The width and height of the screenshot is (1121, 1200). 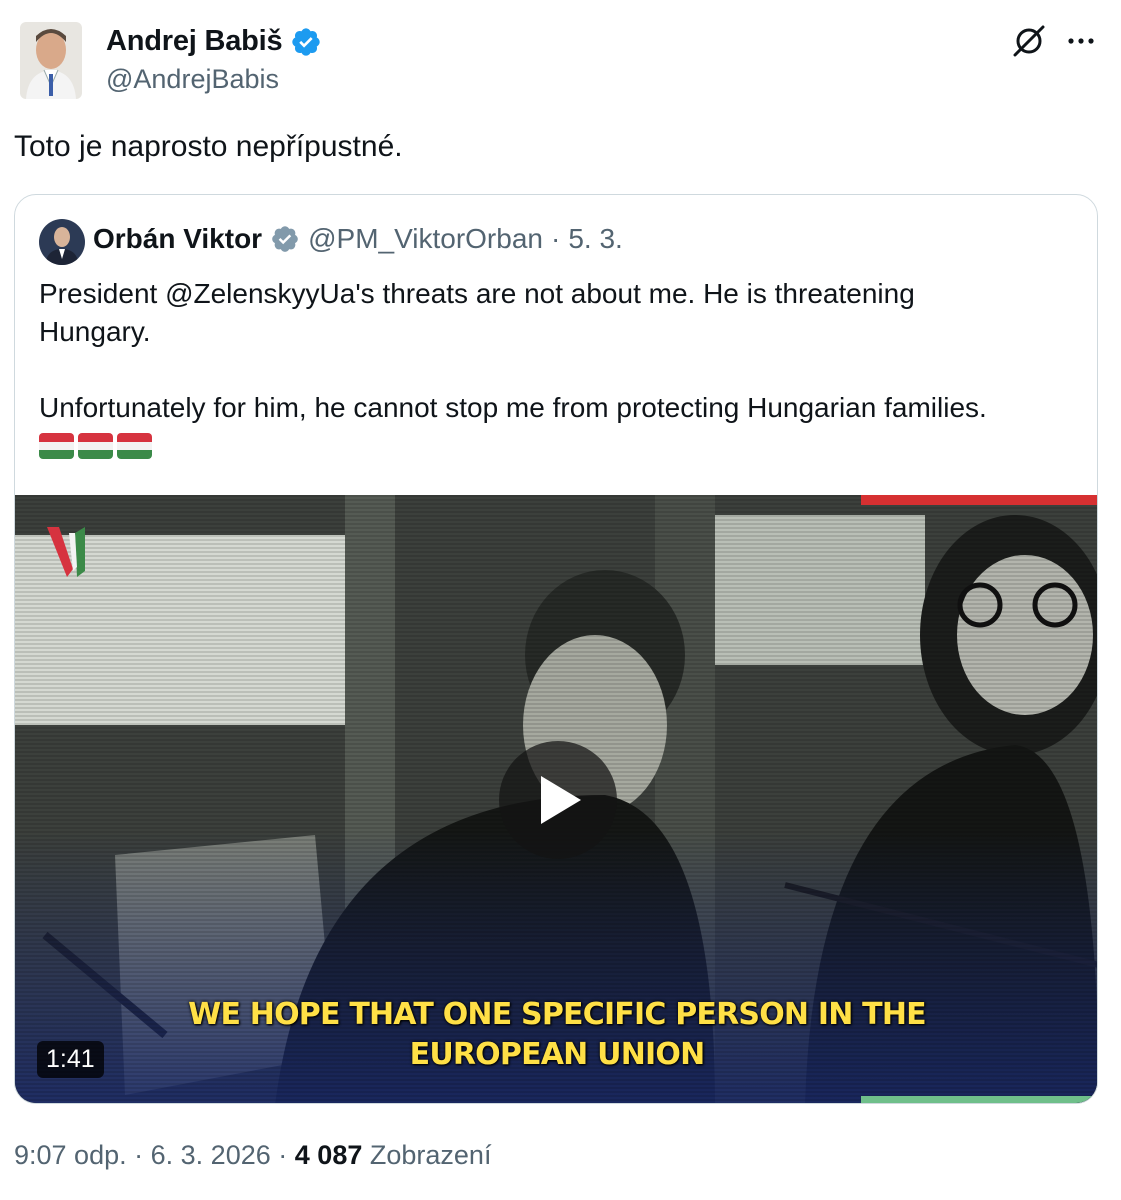 I want to click on verified-badge-icon, so click(x=306, y=41).